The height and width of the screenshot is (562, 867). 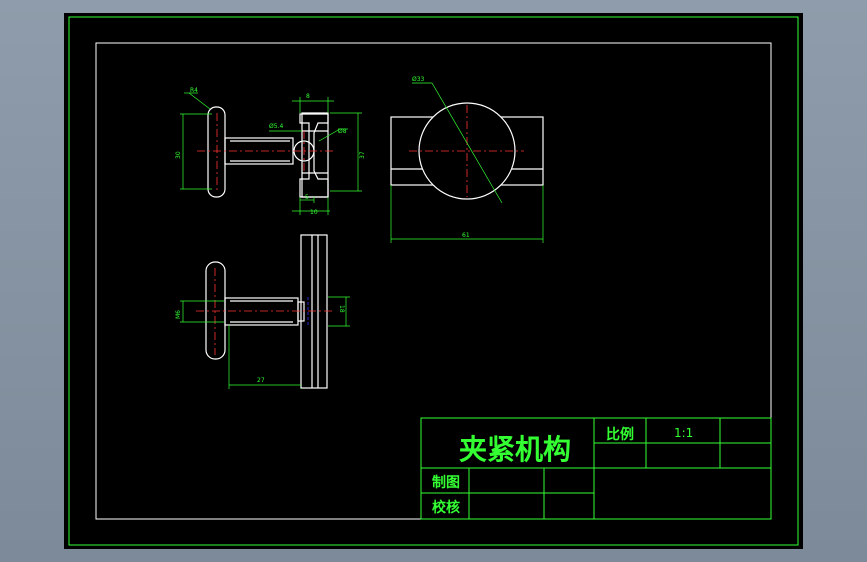 I want to click on scale-value: 1:1, so click(x=683, y=433).